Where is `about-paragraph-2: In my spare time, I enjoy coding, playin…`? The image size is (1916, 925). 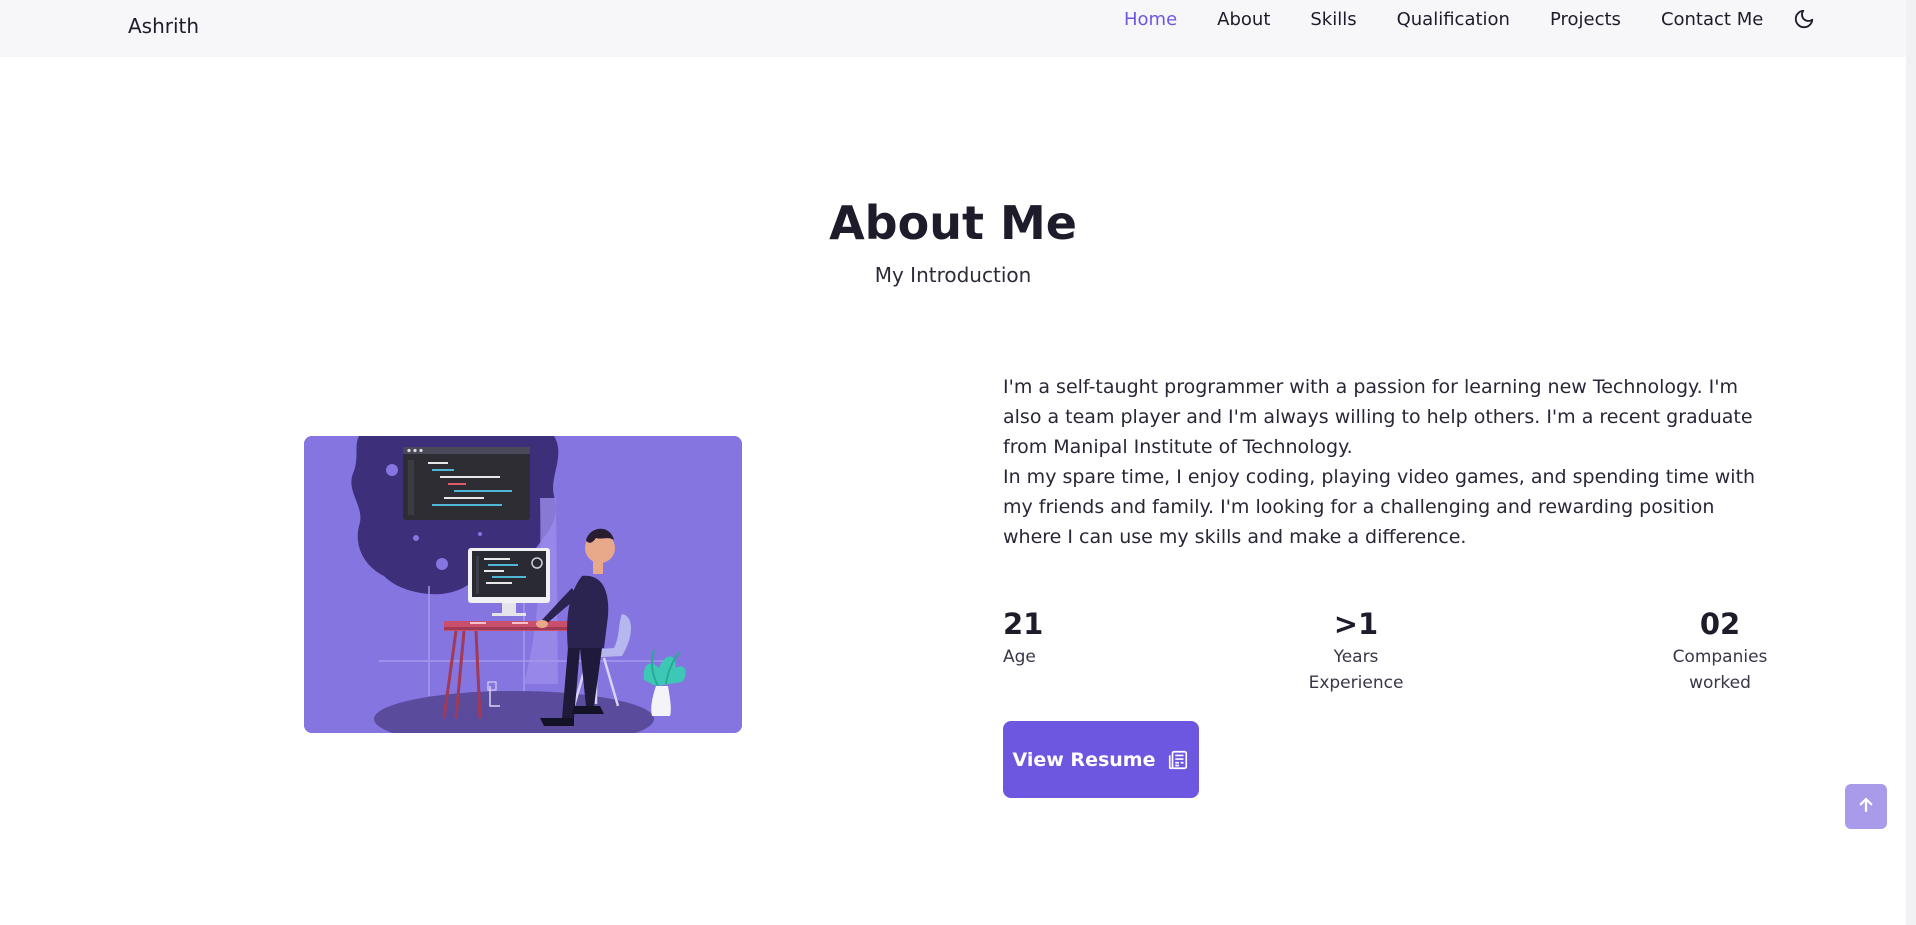
about-paragraph-2: In my spare time, I enjoy coding, playin… is located at coordinates (1379, 507).